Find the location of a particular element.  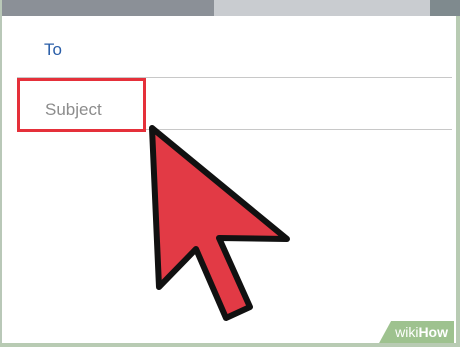

watermark-how-text: How is located at coordinates (433, 332).